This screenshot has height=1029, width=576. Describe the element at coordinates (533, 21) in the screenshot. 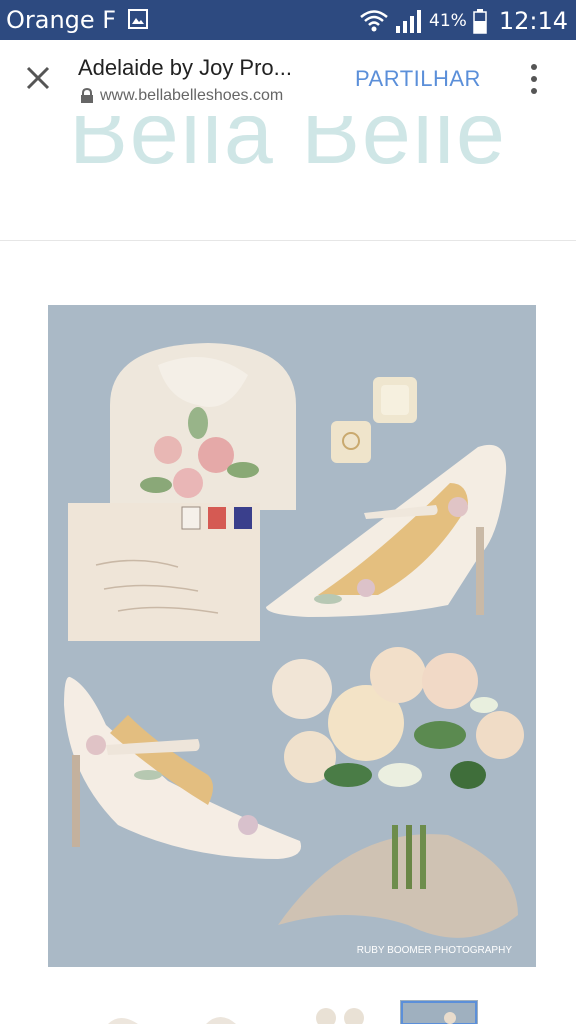

I see `clock: 12:14` at that location.